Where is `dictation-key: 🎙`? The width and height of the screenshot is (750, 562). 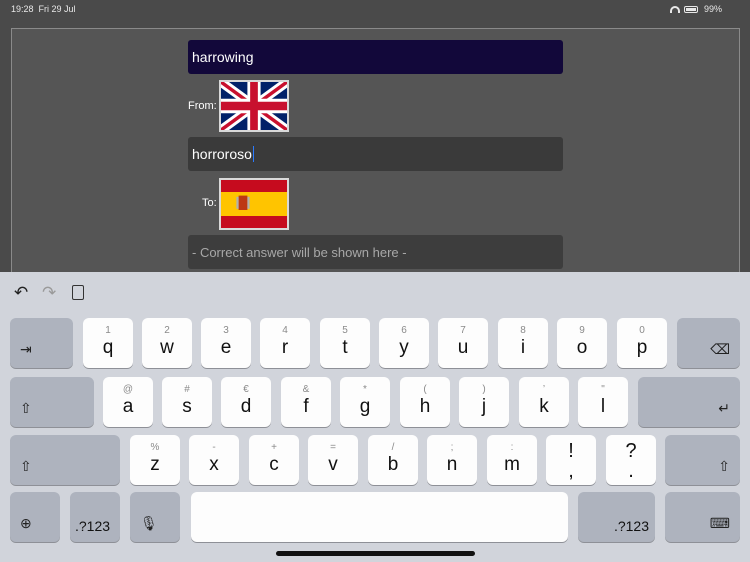 dictation-key: 🎙 is located at coordinates (155, 517).